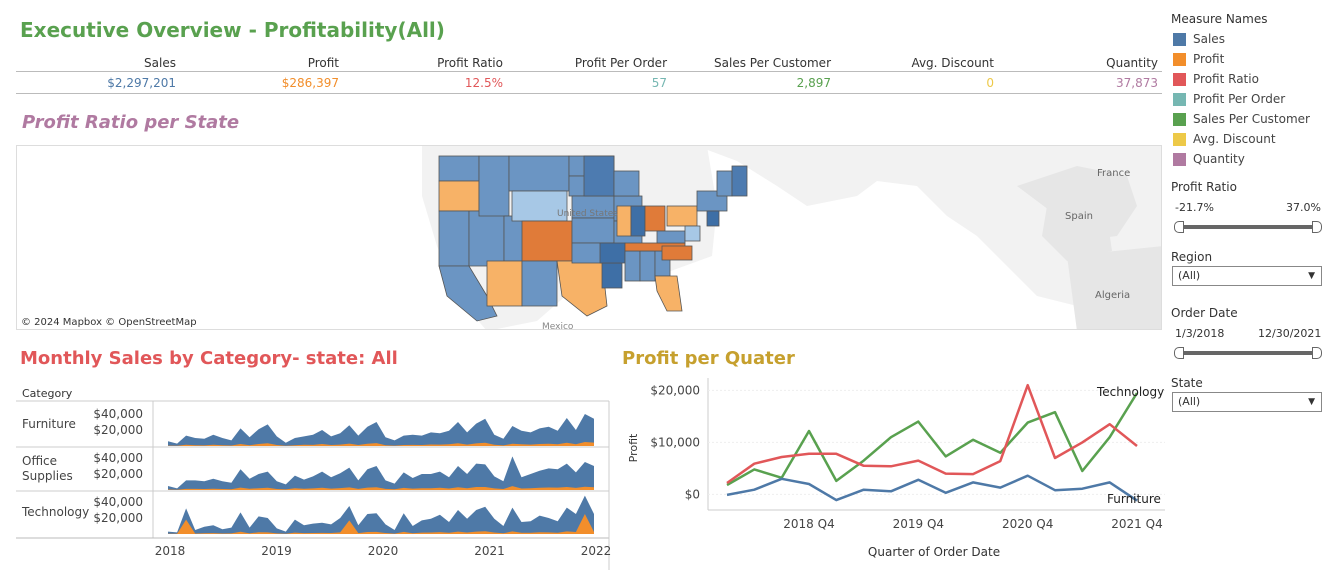  I want to click on legend-item: Profit Per Order, so click(1229, 100).